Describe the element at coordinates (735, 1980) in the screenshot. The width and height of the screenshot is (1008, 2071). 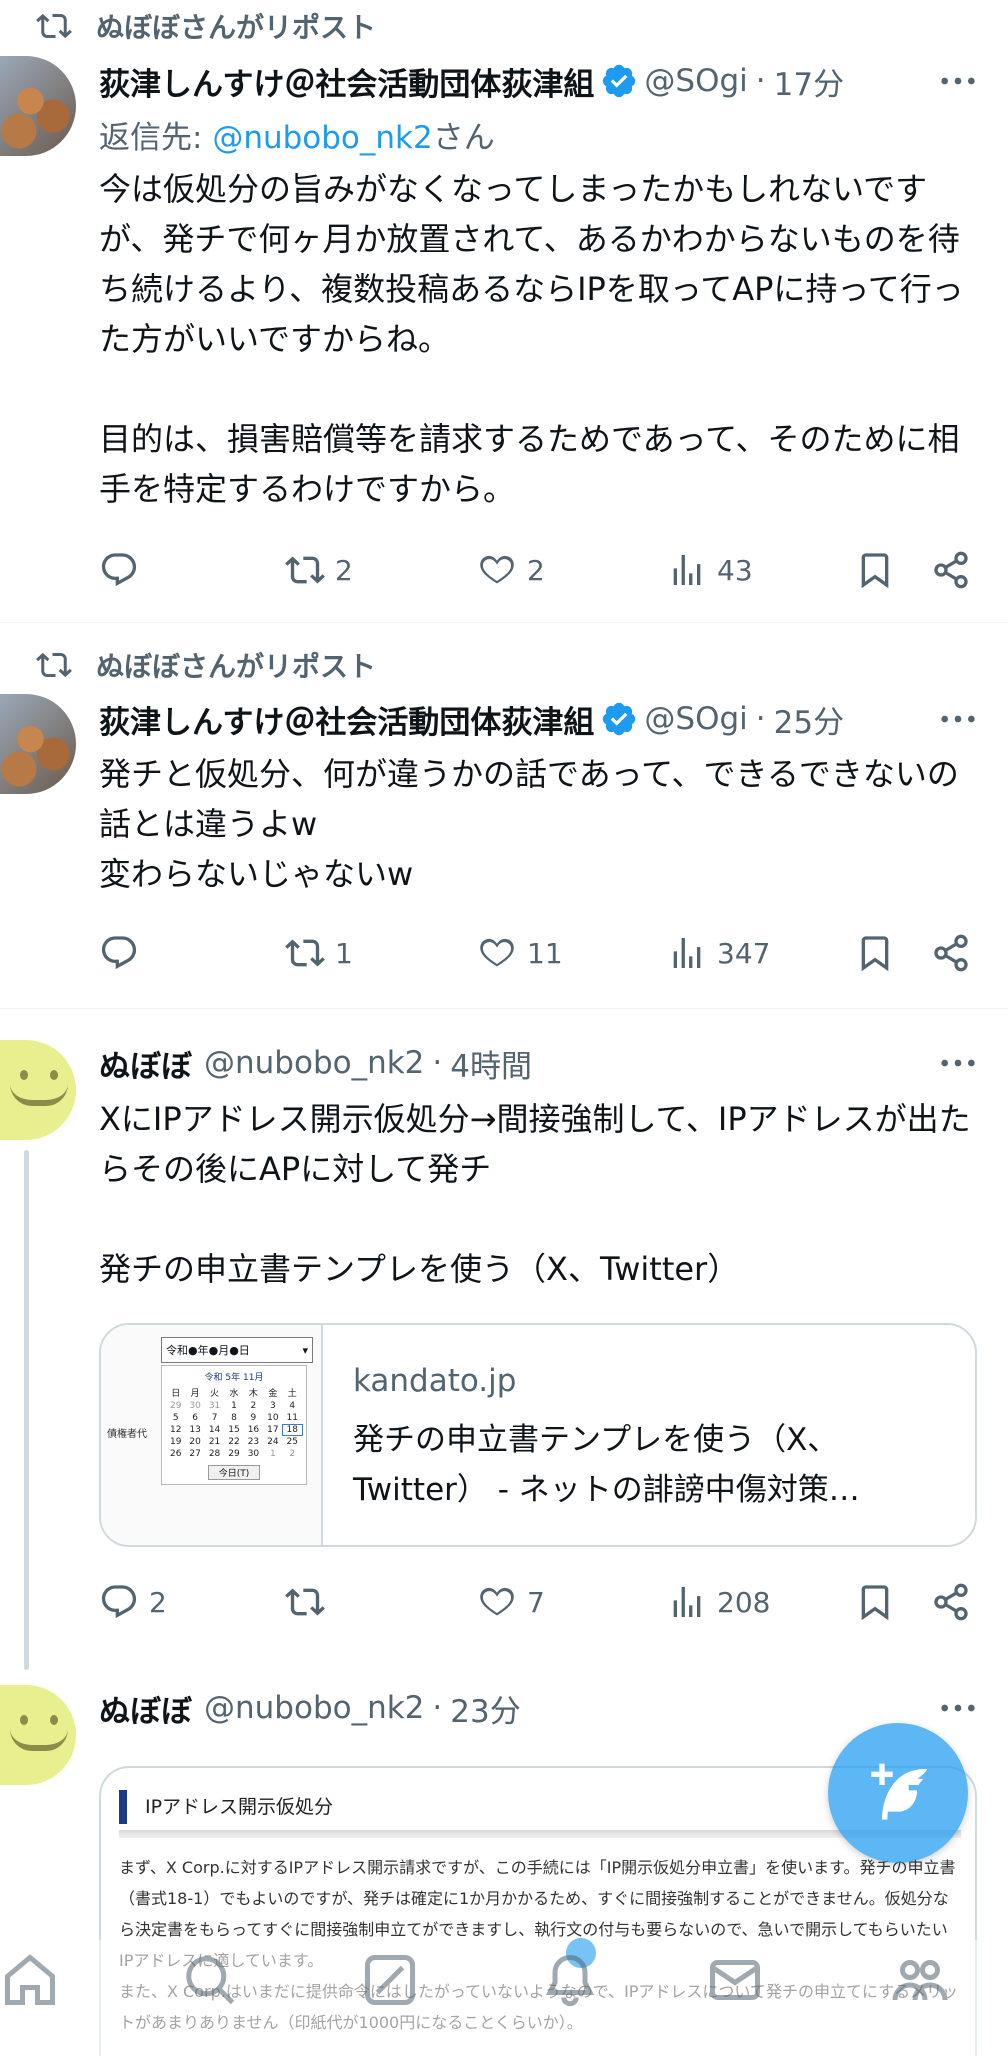
I see `messages-envelope-icon` at that location.